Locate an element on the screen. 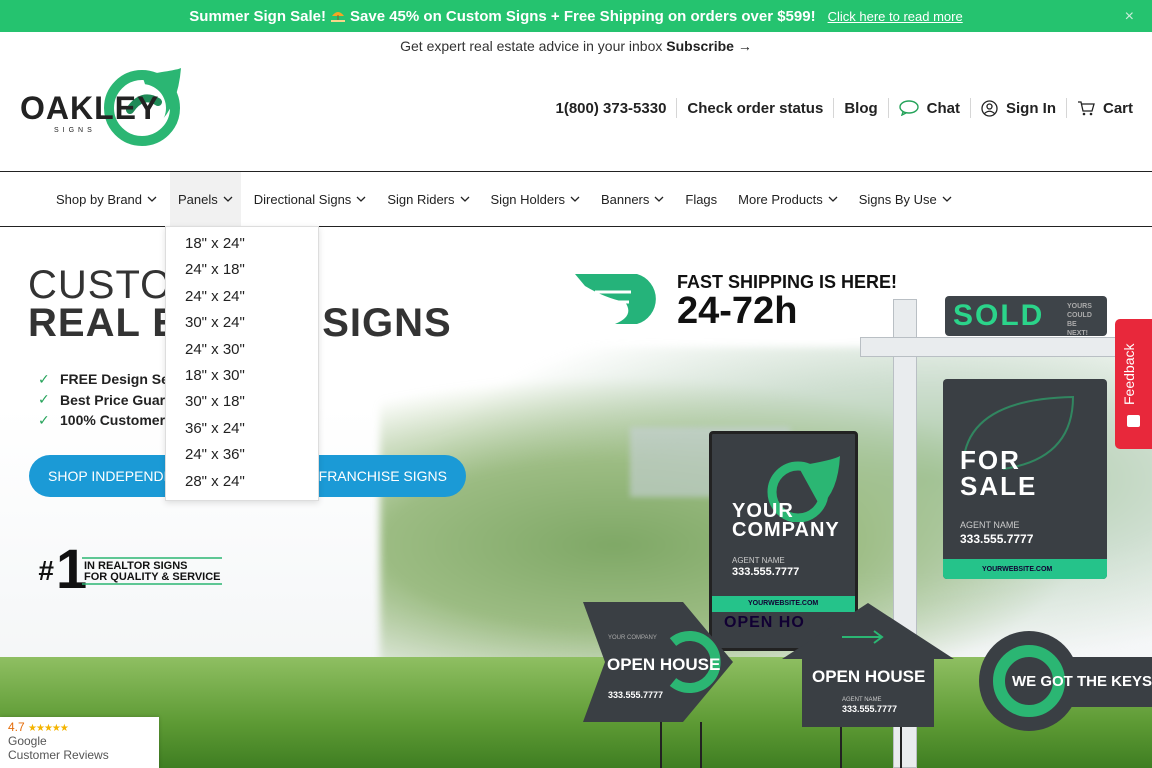  dropdown-item-24x30: 24" x 30" is located at coordinates (242, 350).